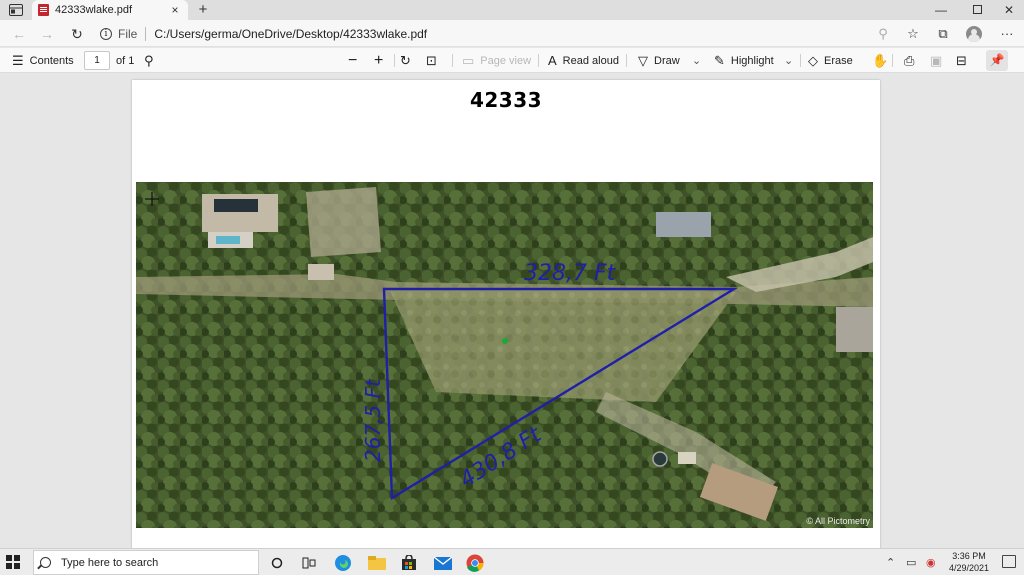  What do you see at coordinates (506, 60) in the screenshot?
I see `page-view-label: Page view` at bounding box center [506, 60].